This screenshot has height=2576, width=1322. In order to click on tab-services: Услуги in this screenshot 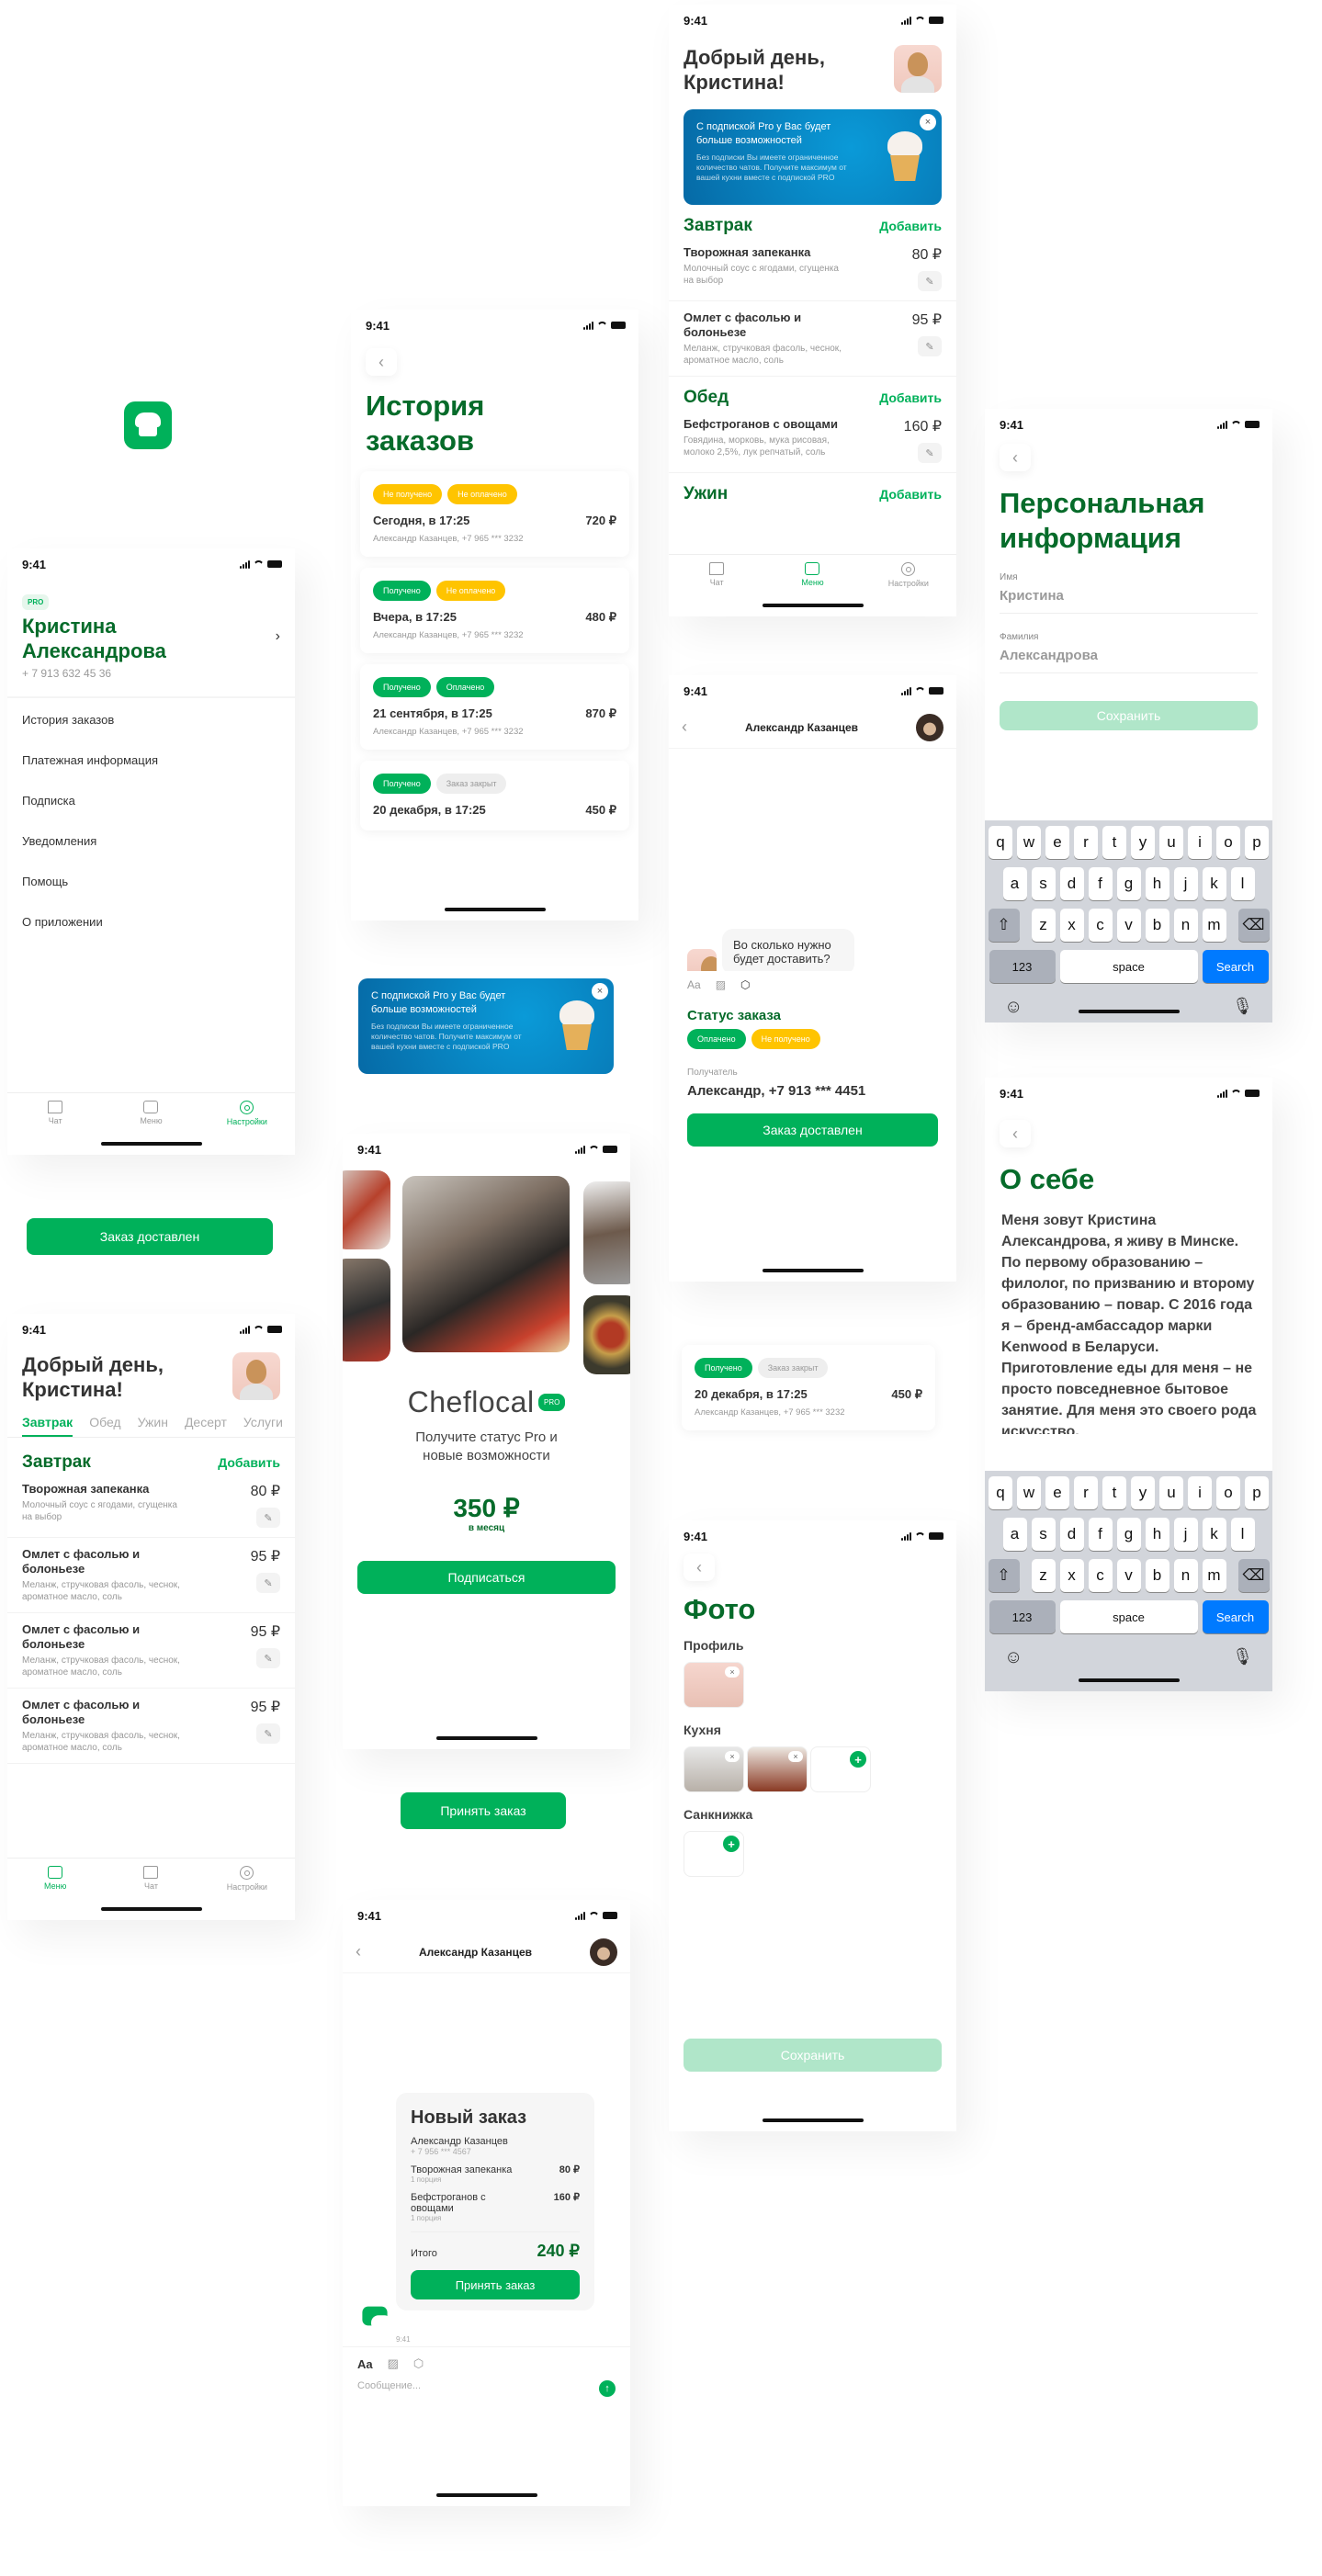, I will do `click(263, 1426)`.